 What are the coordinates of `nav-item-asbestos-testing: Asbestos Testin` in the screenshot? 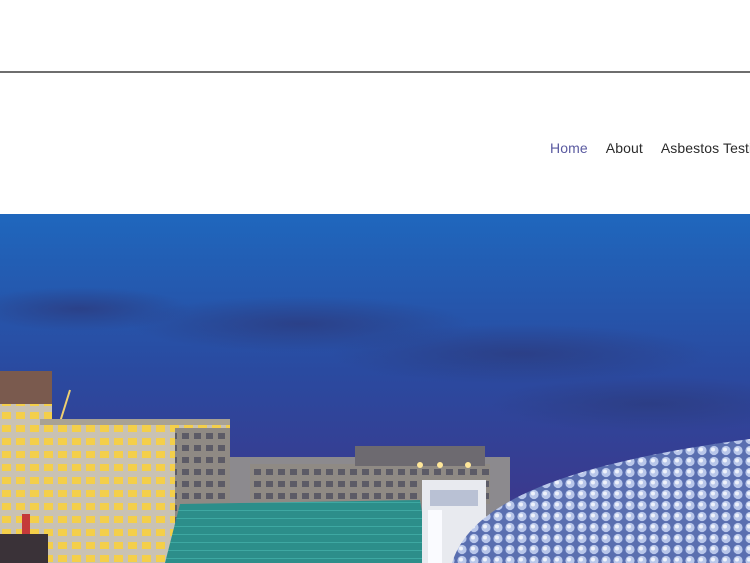 It's located at (701, 148).